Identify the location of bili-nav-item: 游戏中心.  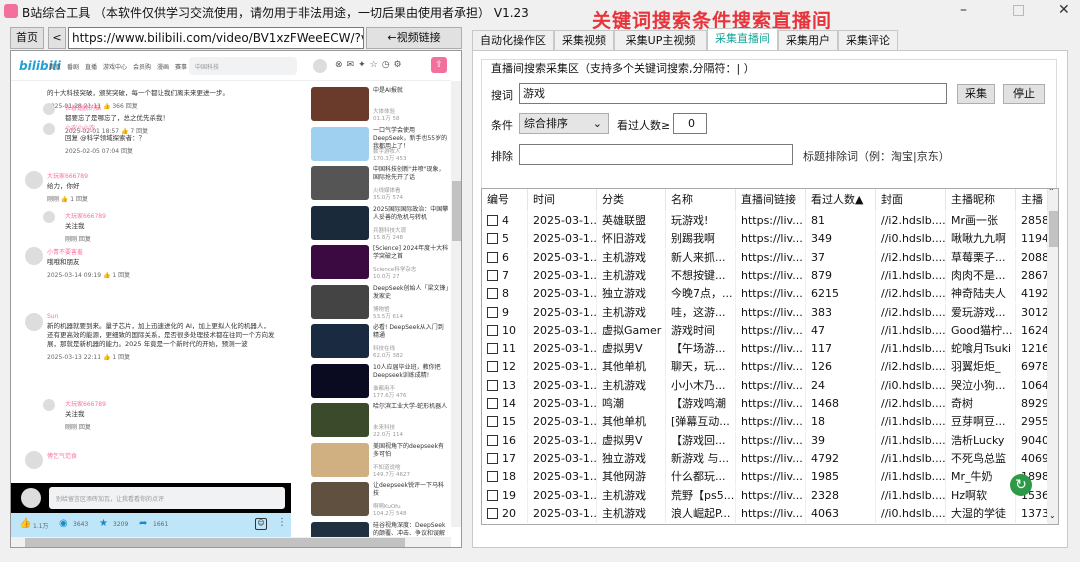
(115, 66).